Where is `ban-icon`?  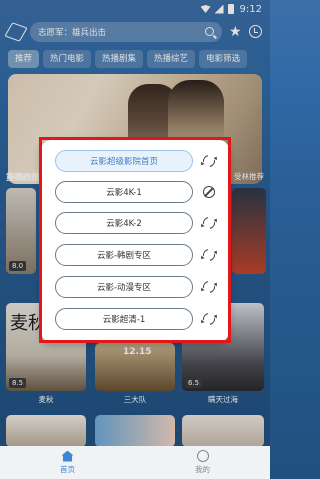 ban-icon is located at coordinates (209, 192).